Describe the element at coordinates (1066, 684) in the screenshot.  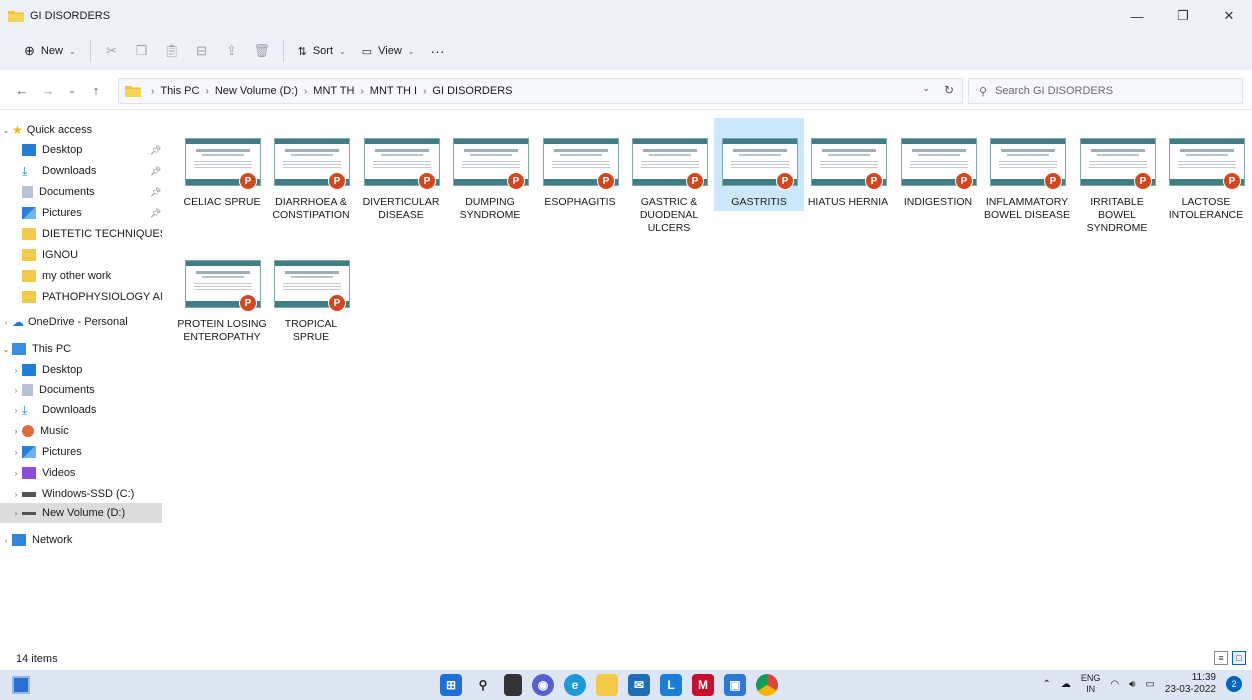
I see `onedrive-tray-icon: ☁` at that location.